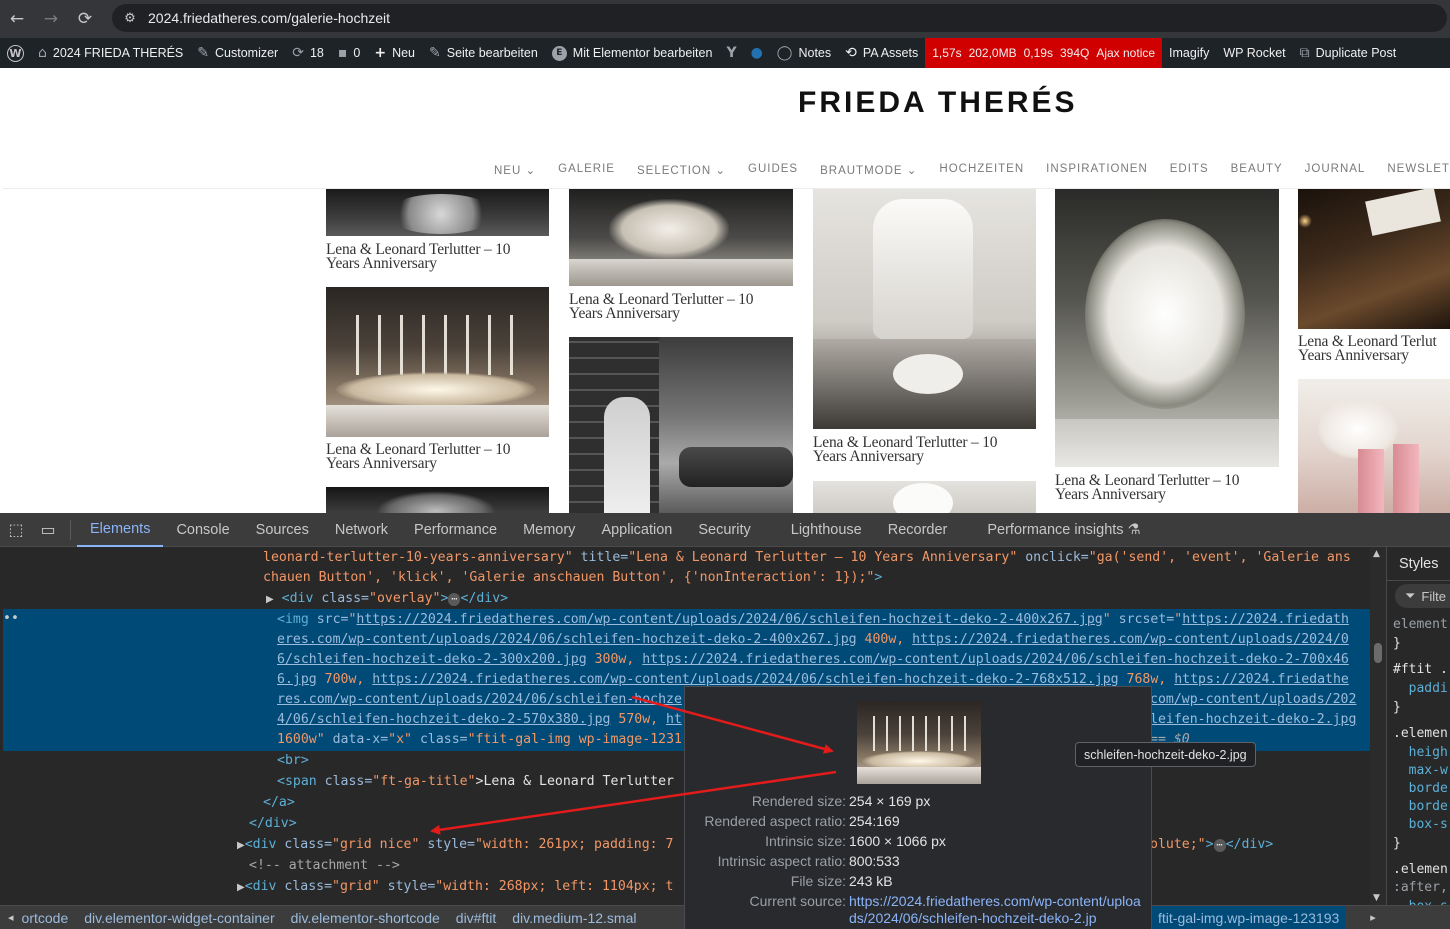 The image size is (1450, 929). What do you see at coordinates (179, 918) in the screenshot?
I see `breadcrumb-item: div.elementor-widget-container` at bounding box center [179, 918].